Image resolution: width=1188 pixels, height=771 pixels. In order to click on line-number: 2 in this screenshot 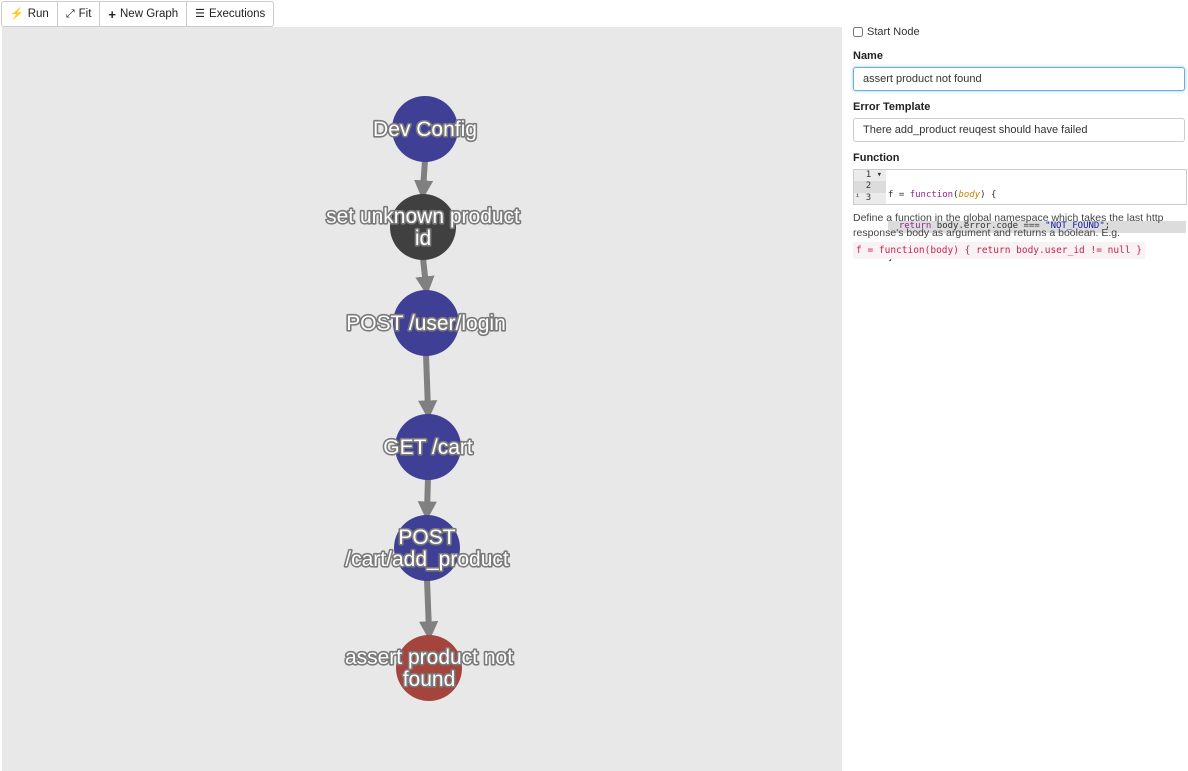, I will do `click(870, 187)`.